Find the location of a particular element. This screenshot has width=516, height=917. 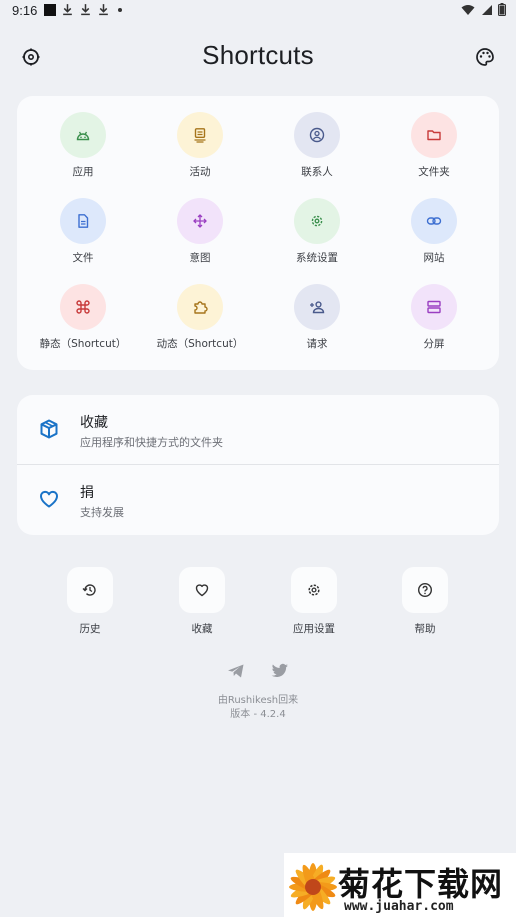

dynamic-shortcut-bubble is located at coordinates (200, 307).